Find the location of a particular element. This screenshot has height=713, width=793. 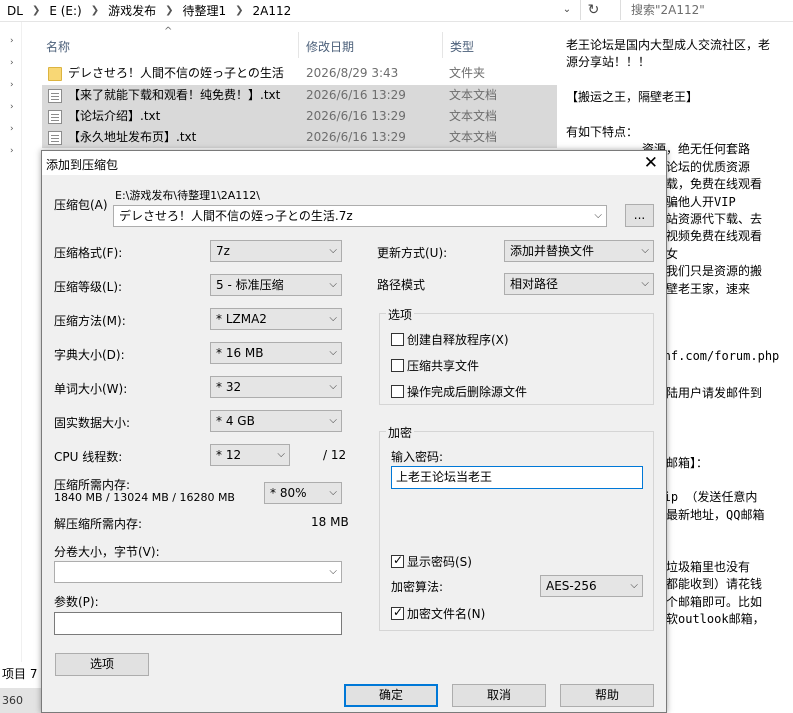

mem-percent-select: * 80% ⌵ is located at coordinates (303, 493).